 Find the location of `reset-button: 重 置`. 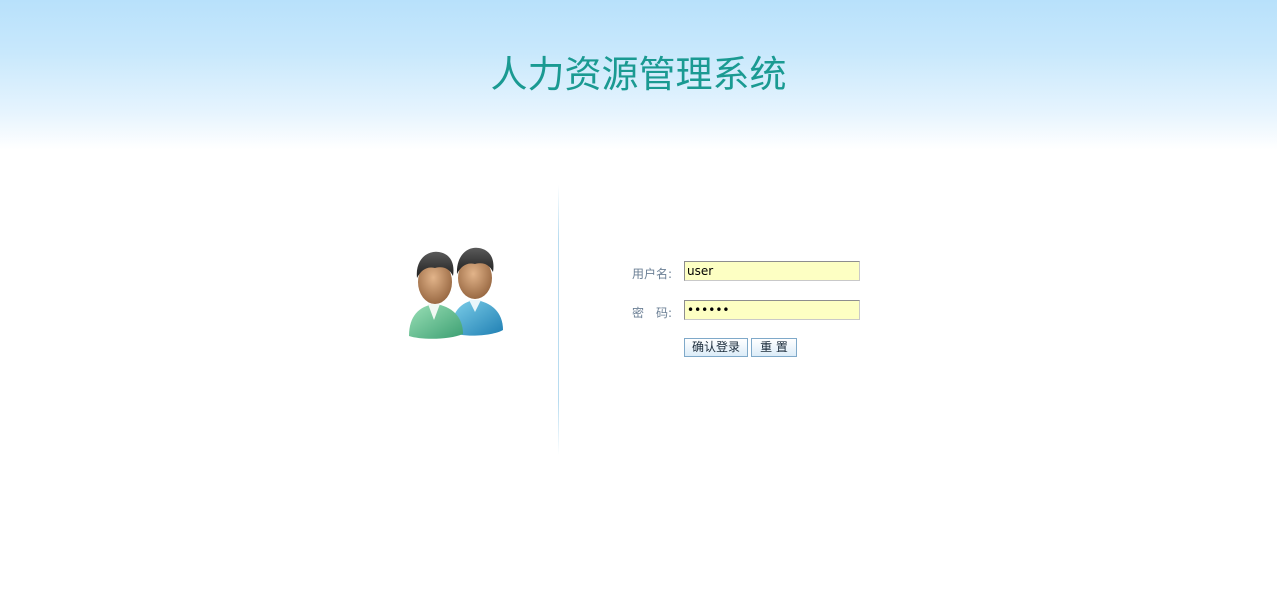

reset-button: 重 置 is located at coordinates (774, 347).